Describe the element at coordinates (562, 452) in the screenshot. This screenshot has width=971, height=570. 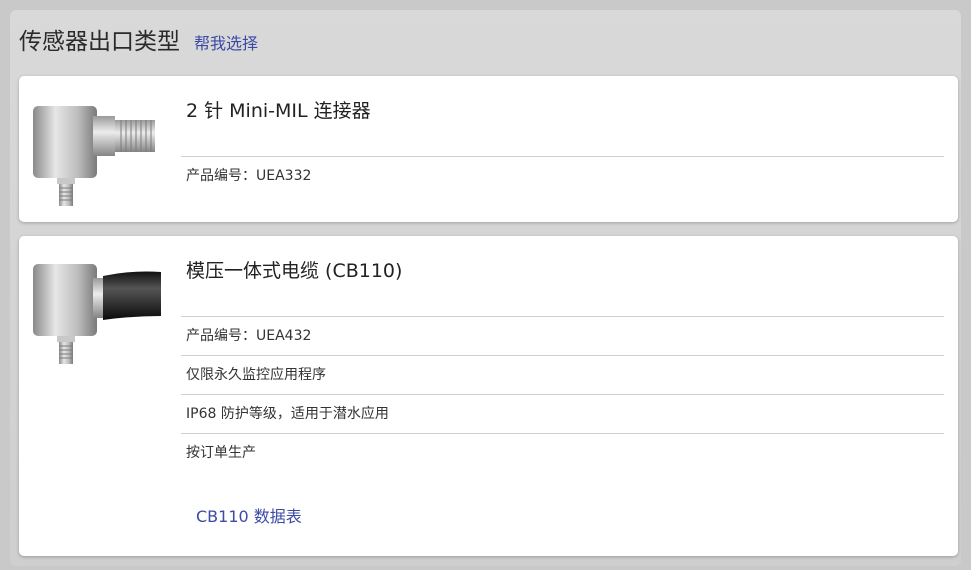
I see `product-detail-made-to-order: 按订单生产` at that location.